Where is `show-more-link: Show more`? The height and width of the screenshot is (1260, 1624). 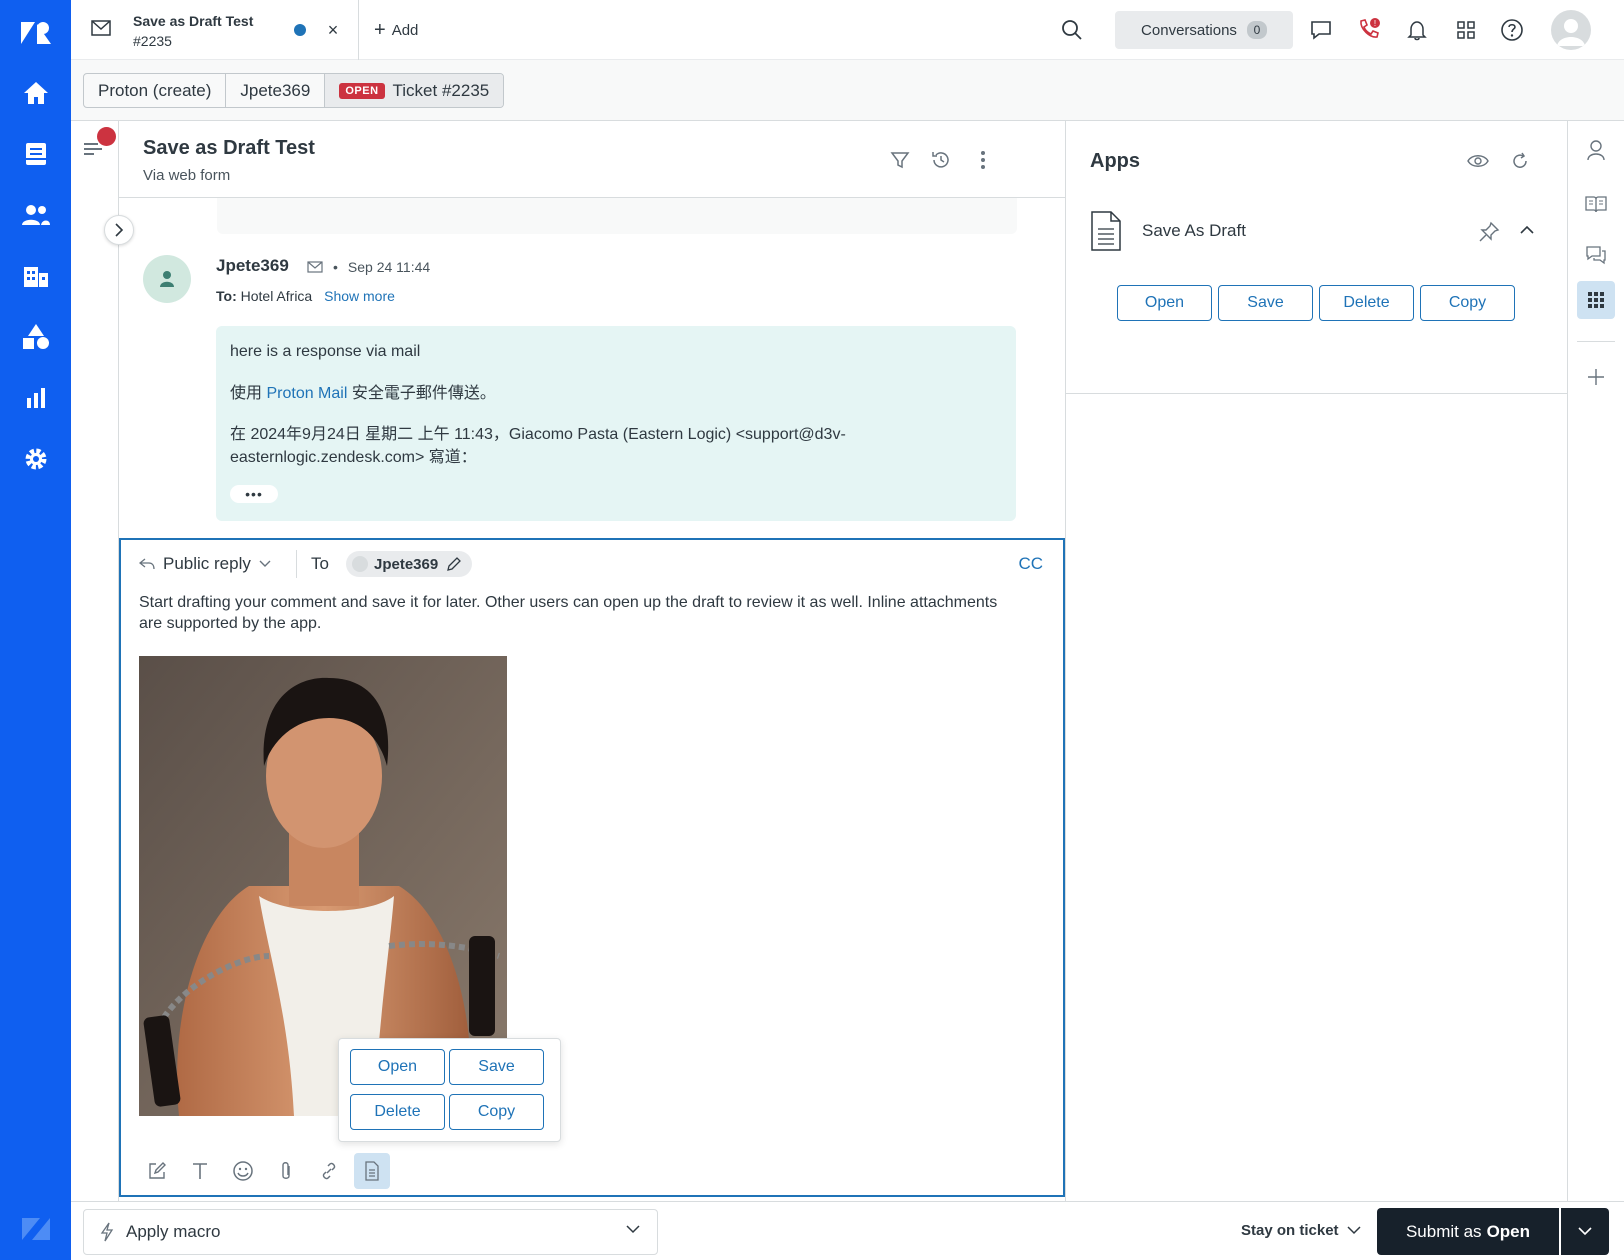 show-more-link: Show more is located at coordinates (359, 296).